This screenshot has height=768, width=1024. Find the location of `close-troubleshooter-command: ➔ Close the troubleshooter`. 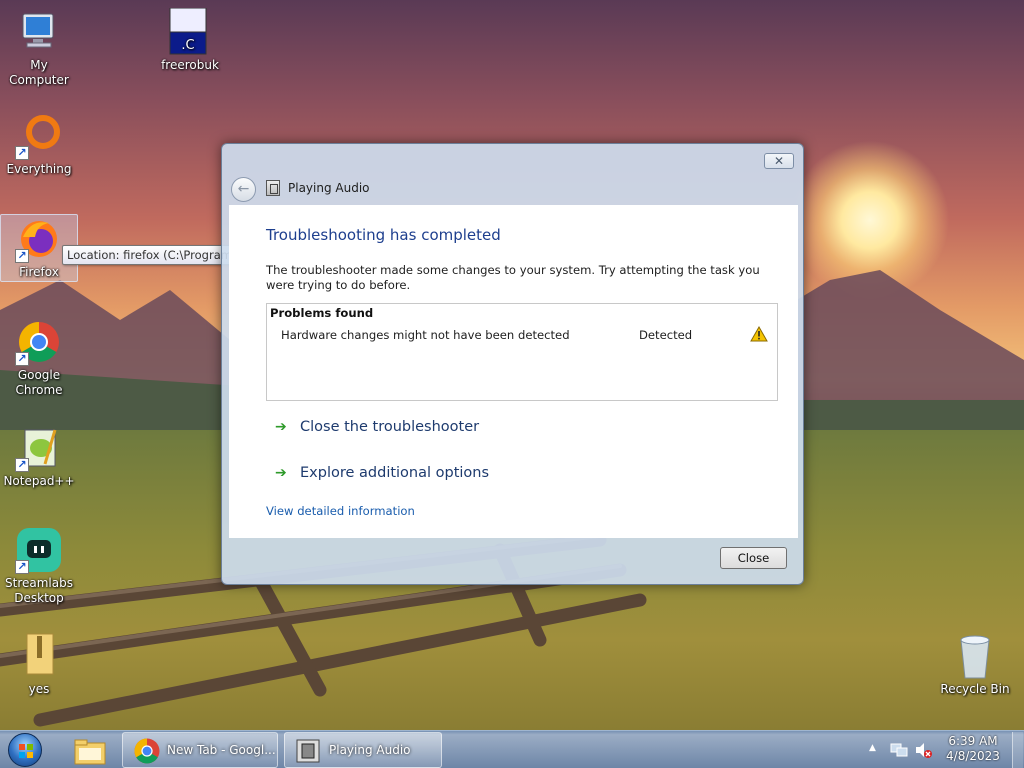

close-troubleshooter-command: ➔ Close the troubleshooter is located at coordinates (377, 427).